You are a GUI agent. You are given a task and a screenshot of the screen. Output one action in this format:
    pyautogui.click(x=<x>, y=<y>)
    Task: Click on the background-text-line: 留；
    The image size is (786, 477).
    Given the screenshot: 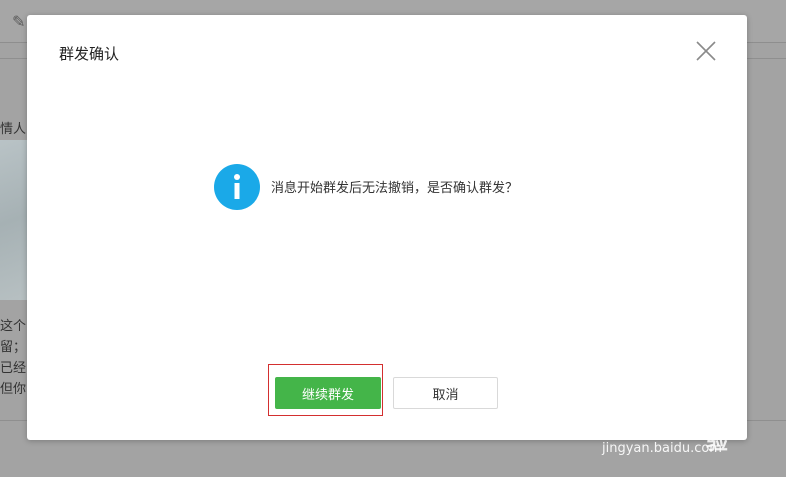 What is the action you would take?
    pyautogui.click(x=13, y=347)
    